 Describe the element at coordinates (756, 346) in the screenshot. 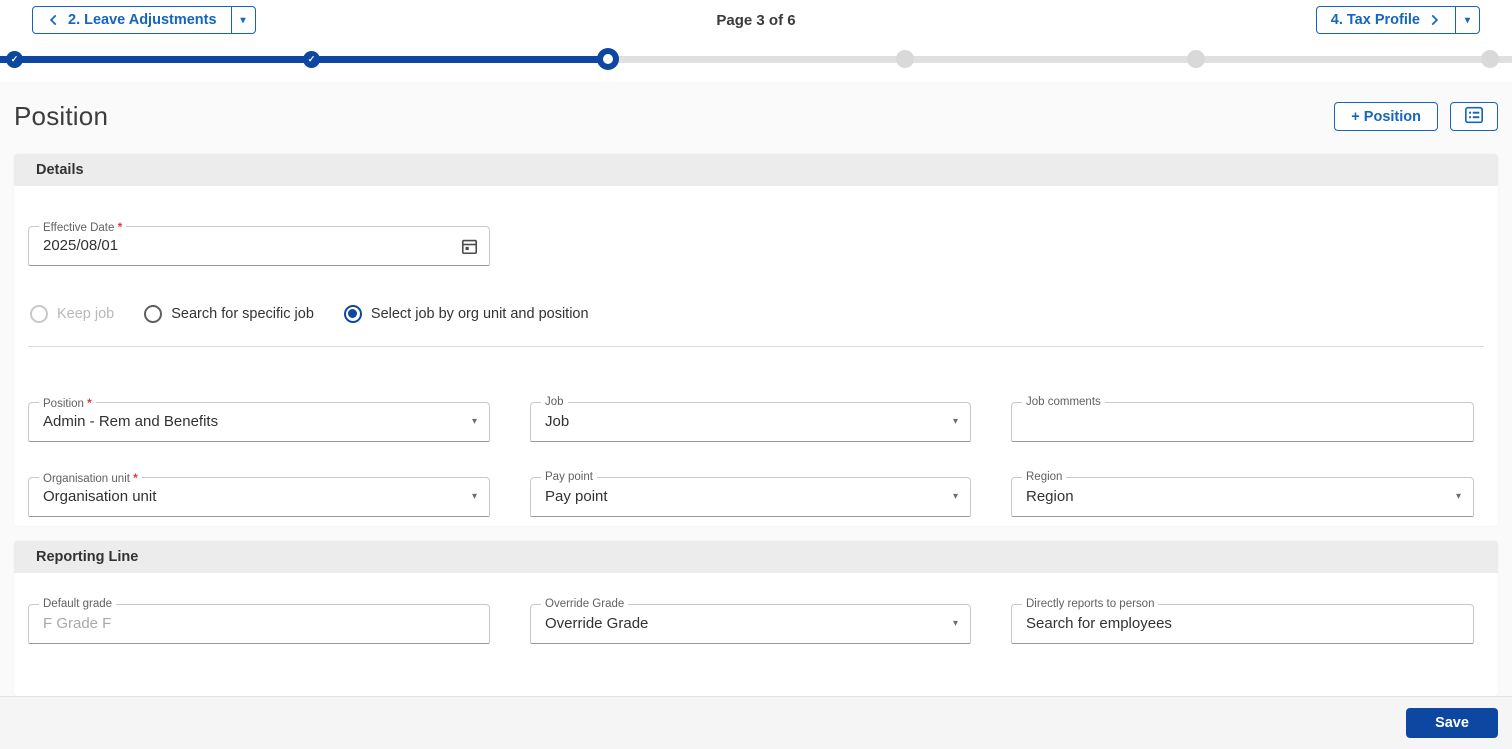

I see `section-divider` at that location.